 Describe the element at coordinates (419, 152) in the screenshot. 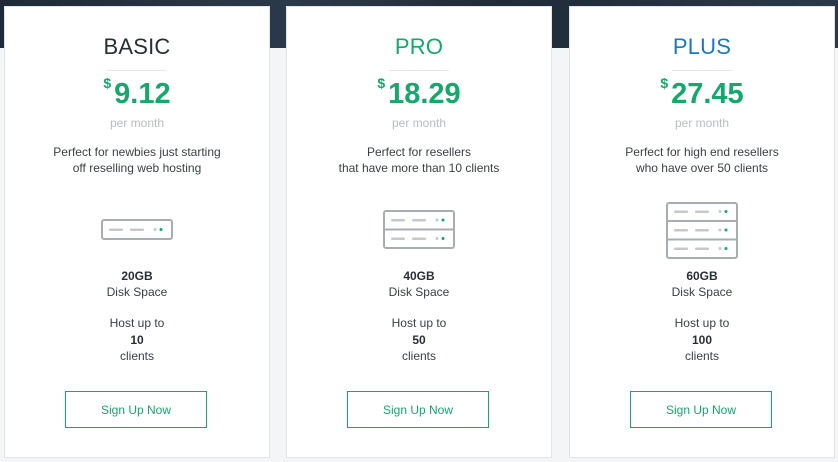

I see `description-line: Perfect for resellers` at that location.